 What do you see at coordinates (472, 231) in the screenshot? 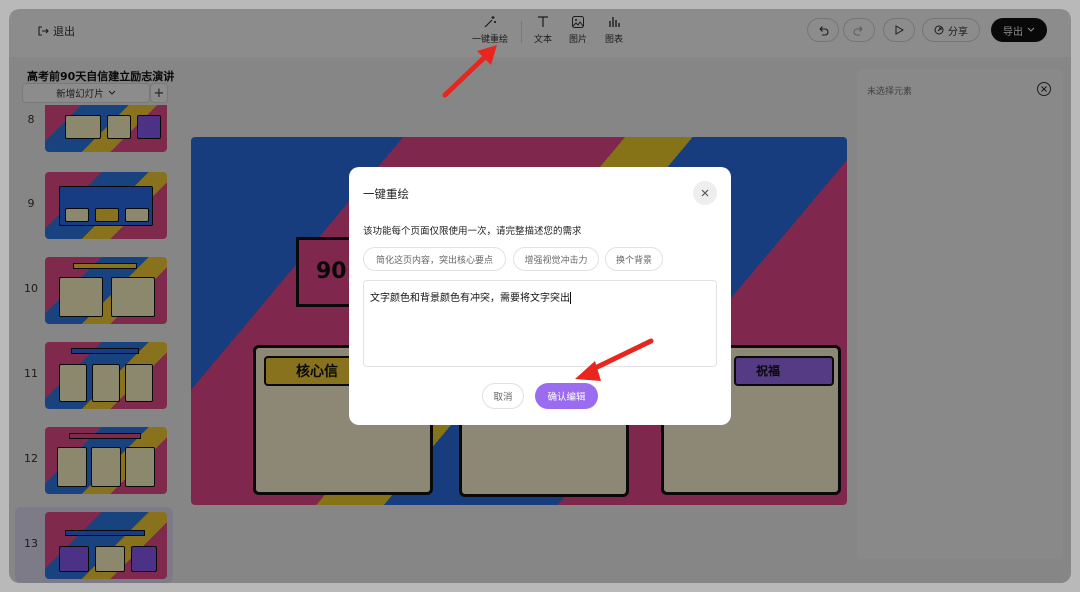
I see `dialog-description: 该功能每个页面仅限使用一次，请完整描述您的需求` at bounding box center [472, 231].